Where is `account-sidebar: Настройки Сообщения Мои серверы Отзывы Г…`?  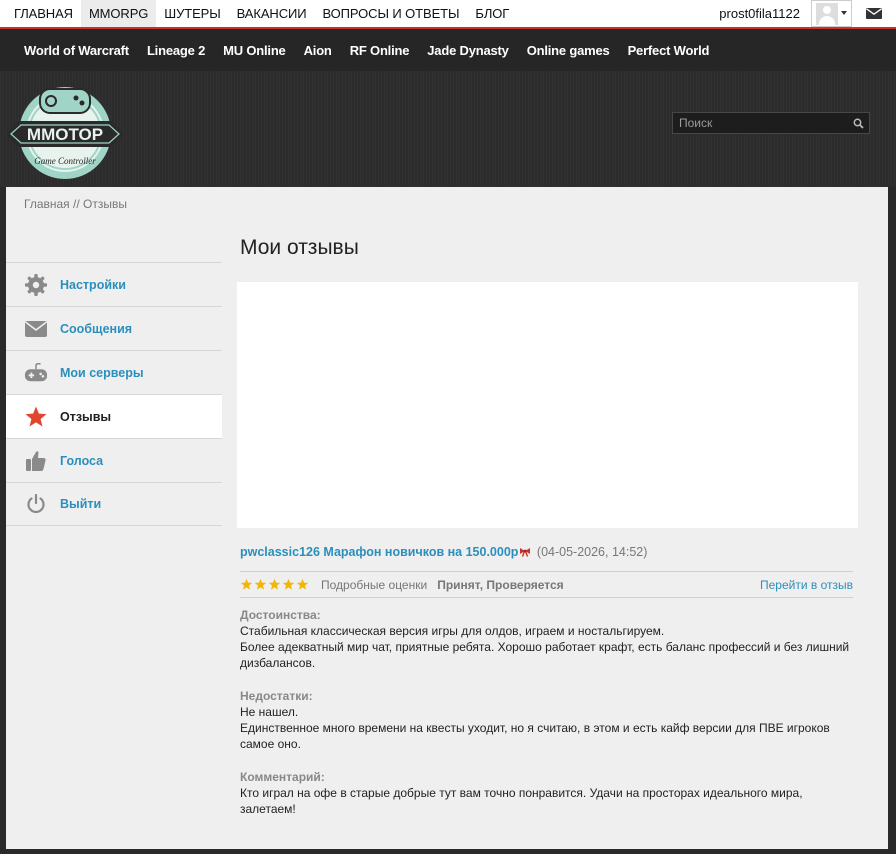 account-sidebar: Настройки Сообщения Мои серверы Отзывы Г… is located at coordinates (114, 394).